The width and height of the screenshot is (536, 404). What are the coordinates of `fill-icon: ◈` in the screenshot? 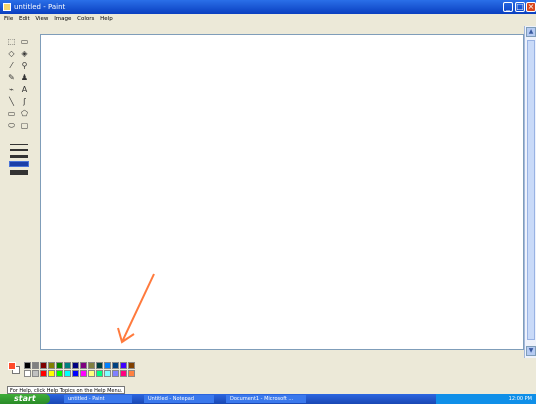 It's located at (24, 53).